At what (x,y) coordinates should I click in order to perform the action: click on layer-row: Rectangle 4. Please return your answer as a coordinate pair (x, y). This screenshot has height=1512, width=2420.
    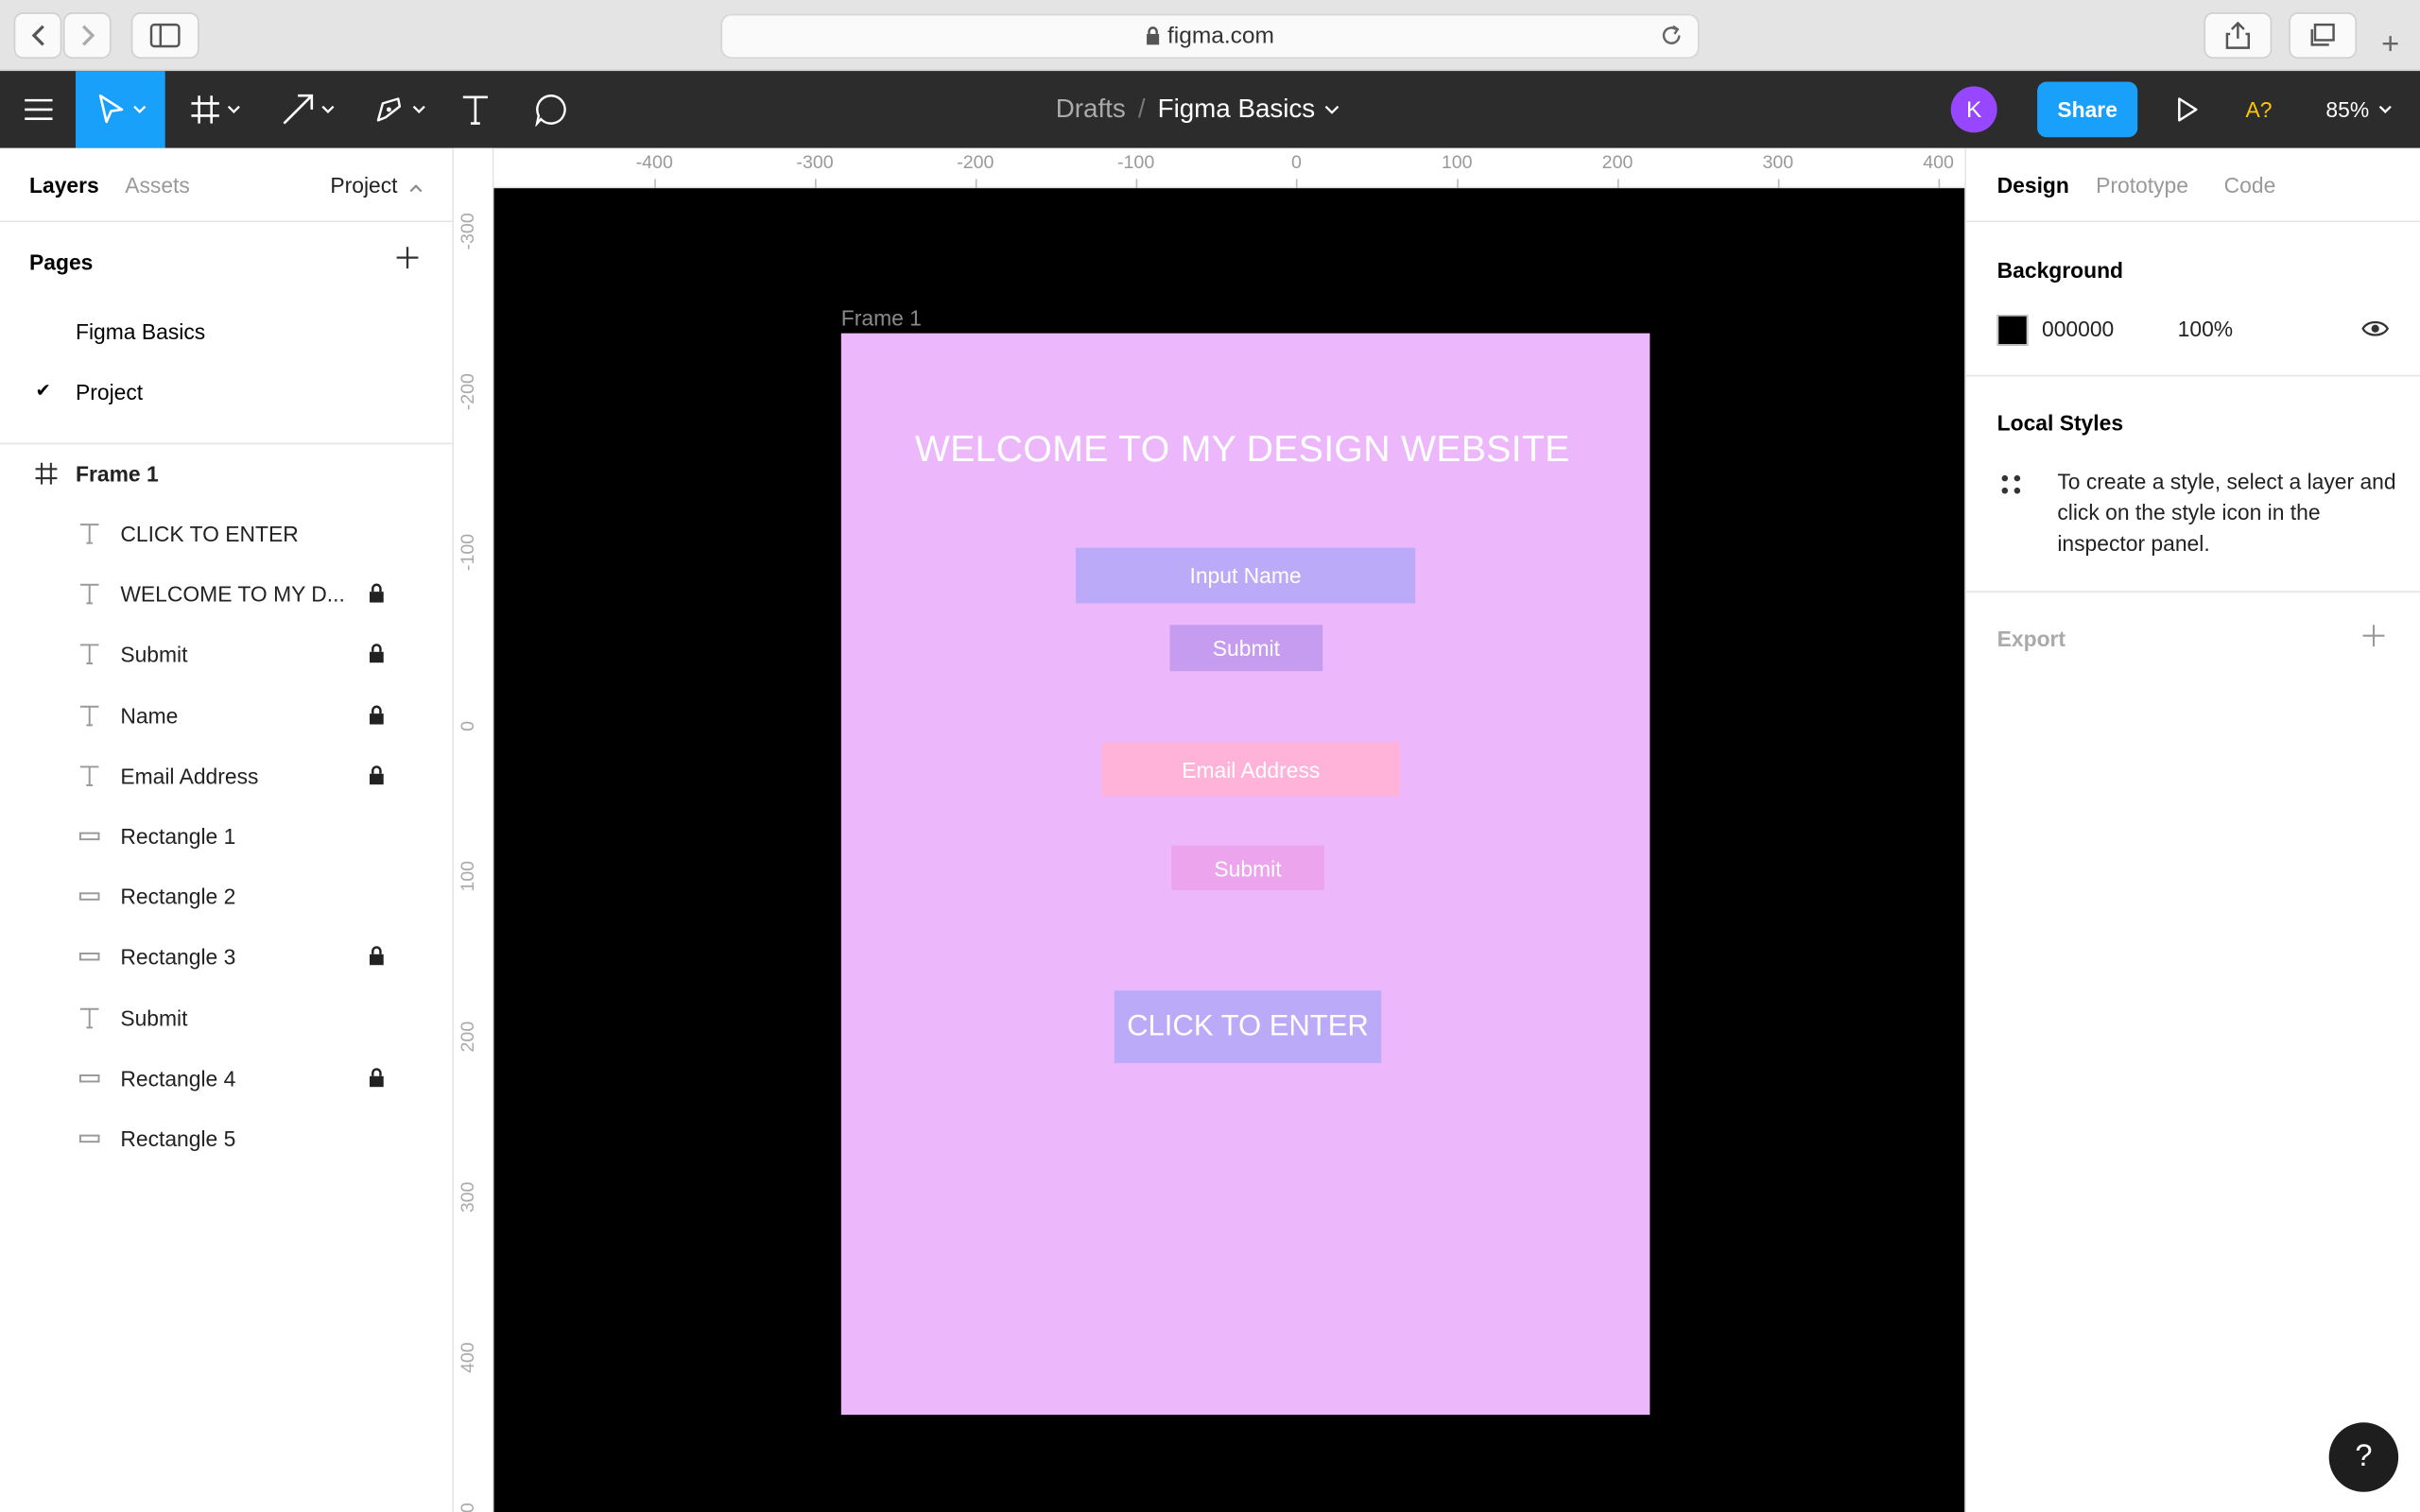
    Looking at the image, I should click on (227, 1079).